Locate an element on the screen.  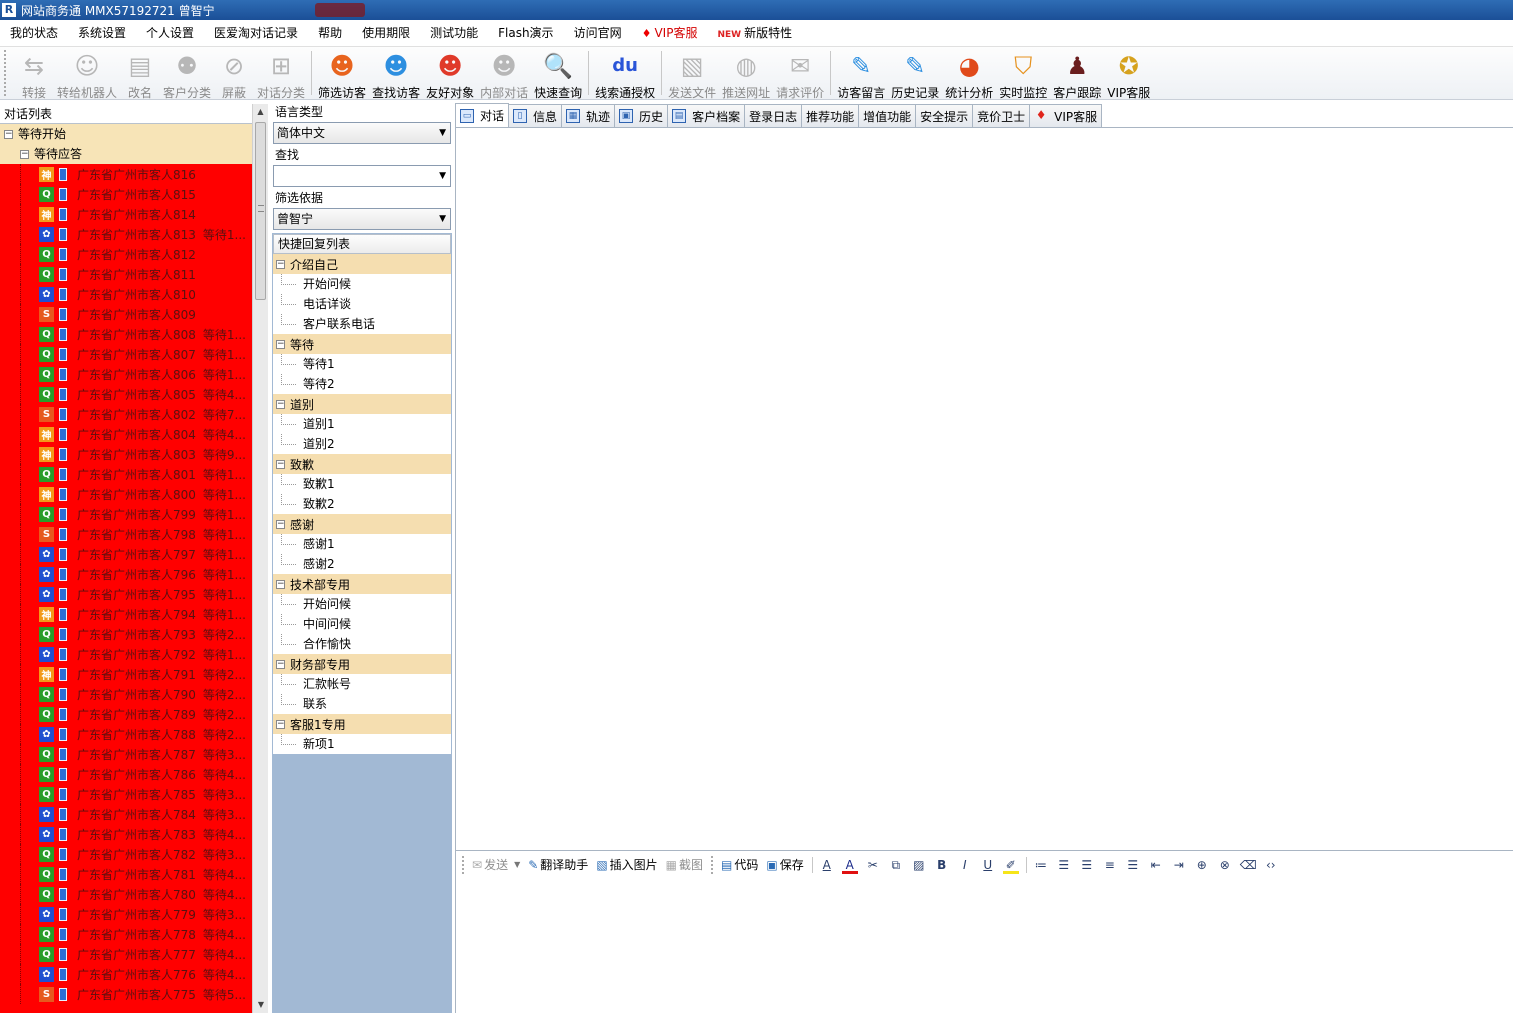
visitor-row: Q 广东省广州市客人812 is located at coordinates (126, 254).